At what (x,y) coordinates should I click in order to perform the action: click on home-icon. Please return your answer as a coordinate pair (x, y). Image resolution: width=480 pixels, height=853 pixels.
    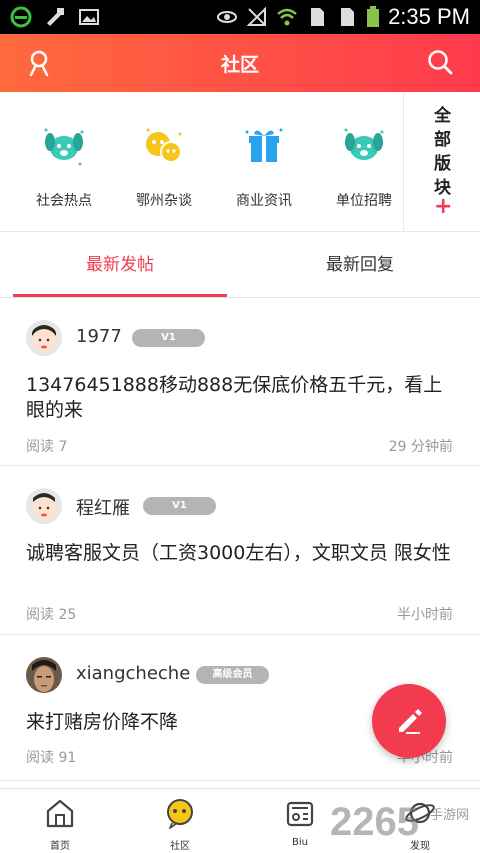
    Looking at the image, I should click on (60, 813).